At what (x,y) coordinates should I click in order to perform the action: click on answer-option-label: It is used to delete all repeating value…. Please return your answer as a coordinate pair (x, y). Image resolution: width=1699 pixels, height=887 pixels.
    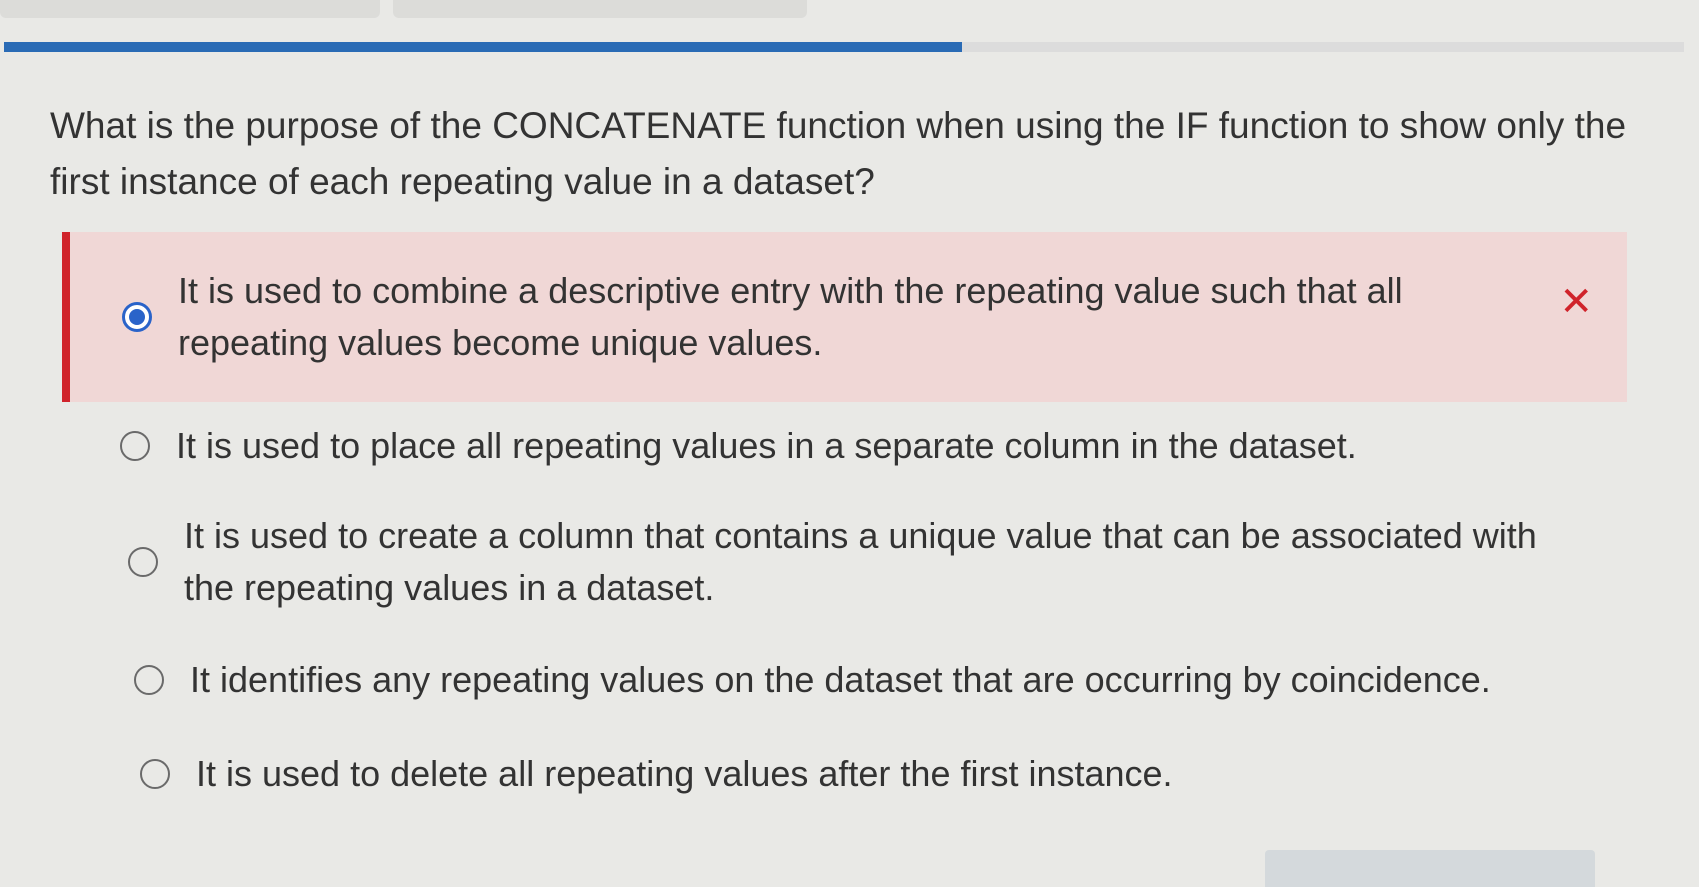
    Looking at the image, I should click on (684, 773).